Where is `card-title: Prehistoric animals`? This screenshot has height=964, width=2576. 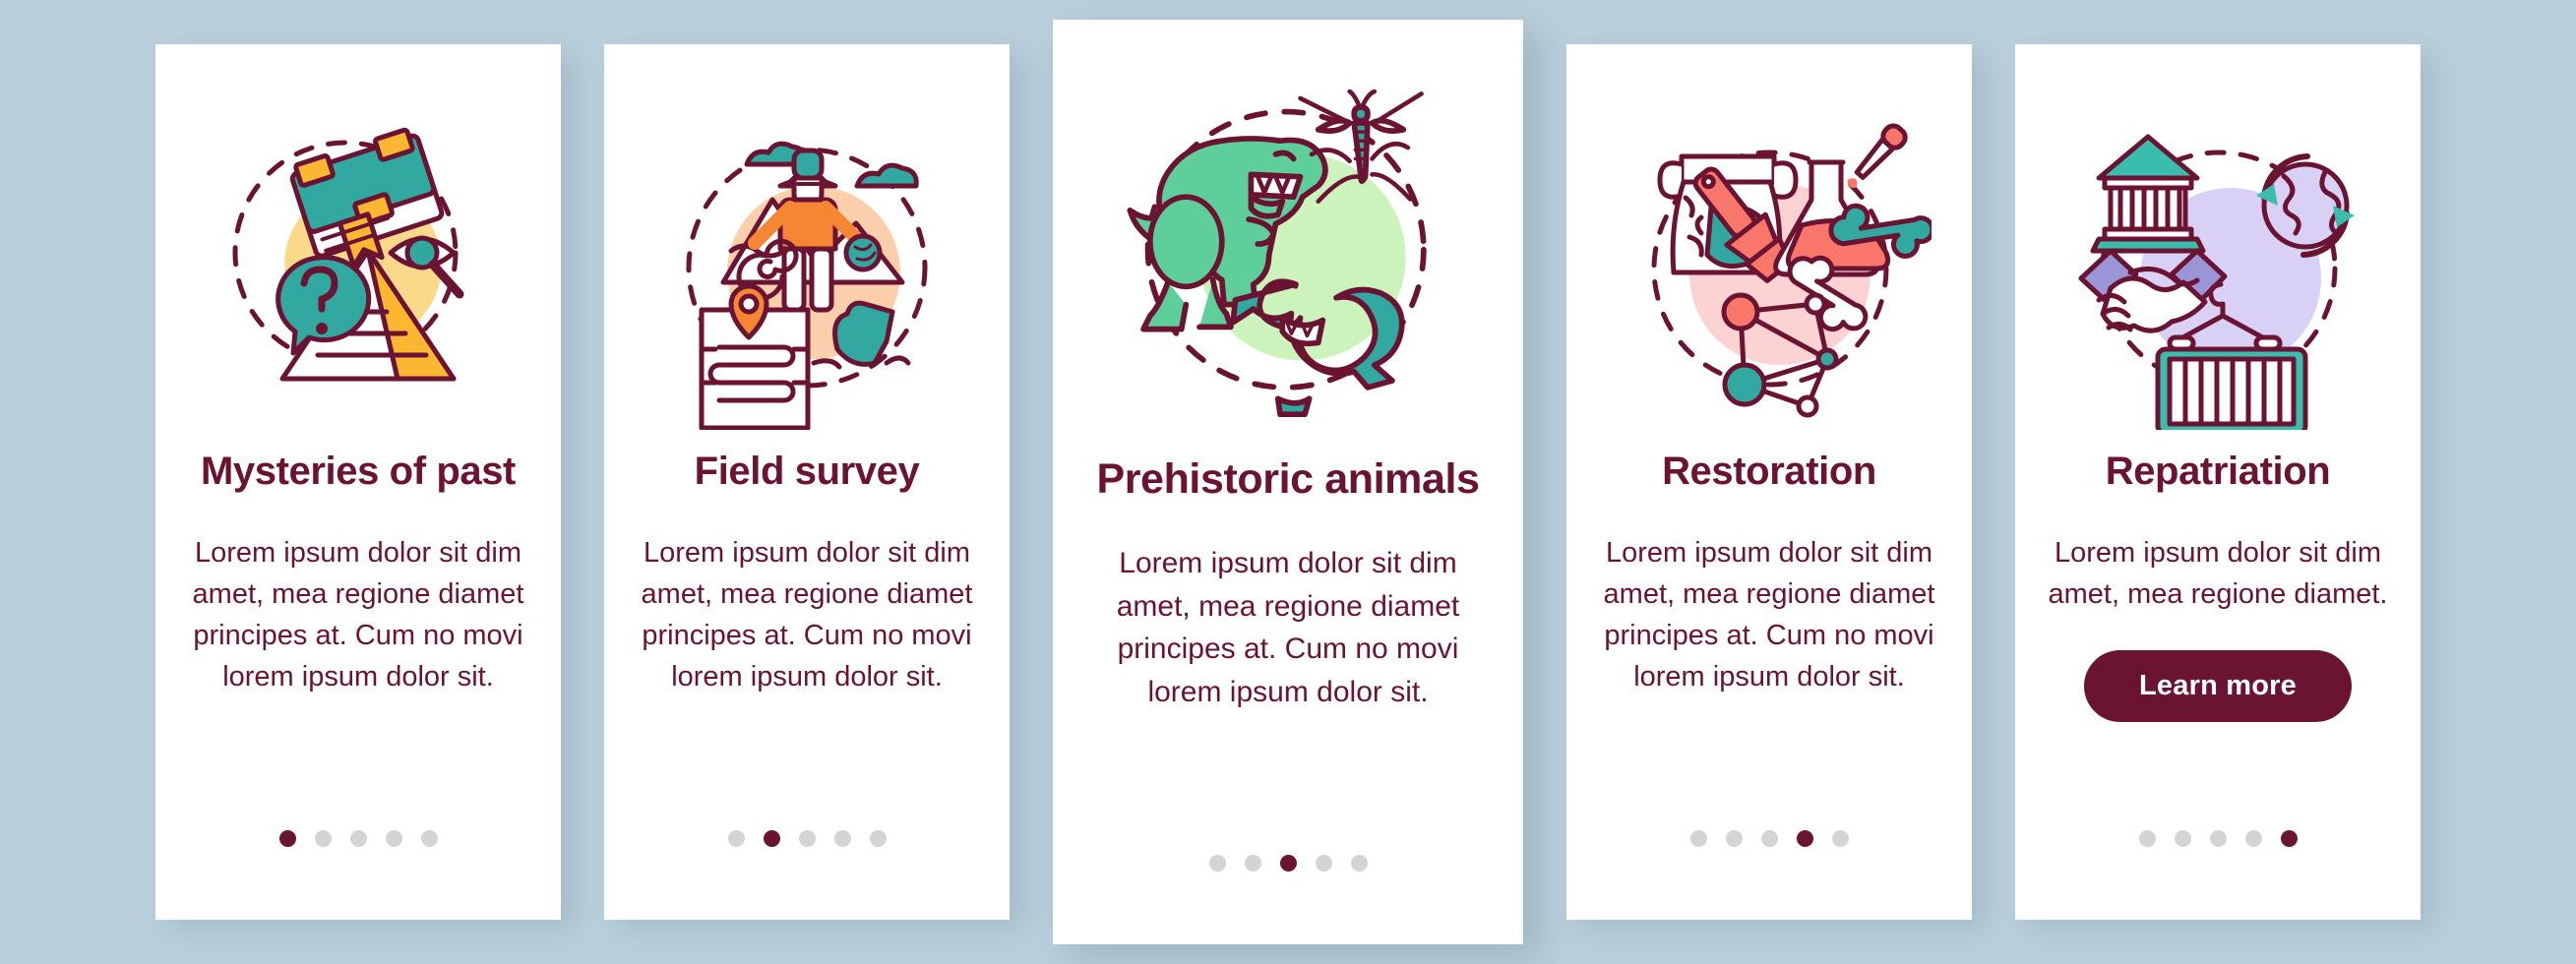
card-title: Prehistoric animals is located at coordinates (1288, 479).